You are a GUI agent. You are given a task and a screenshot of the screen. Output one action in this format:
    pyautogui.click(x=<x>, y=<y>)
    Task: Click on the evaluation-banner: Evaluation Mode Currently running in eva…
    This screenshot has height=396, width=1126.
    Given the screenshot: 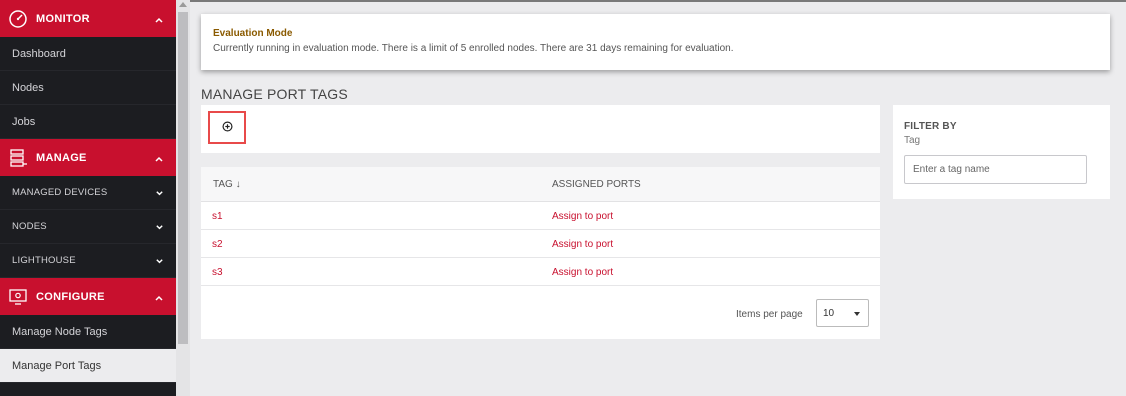 What is the action you would take?
    pyautogui.click(x=655, y=42)
    